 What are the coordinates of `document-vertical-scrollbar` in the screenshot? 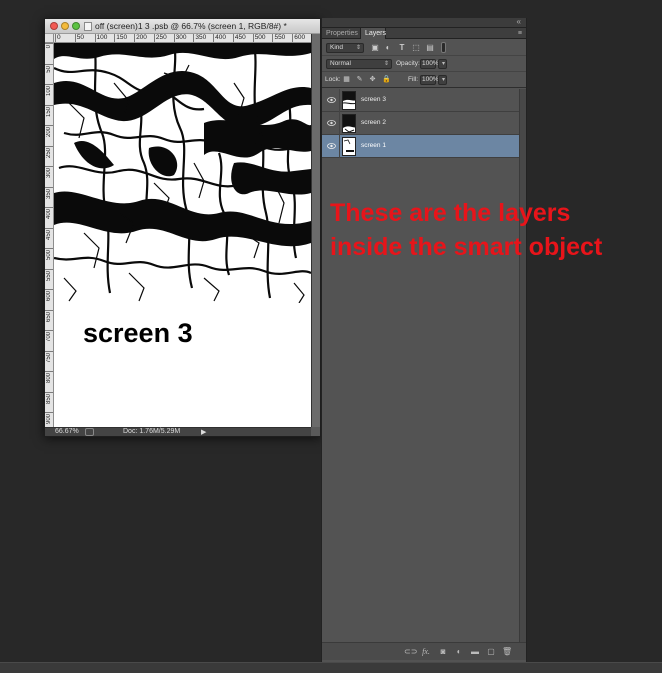 It's located at (315, 230).